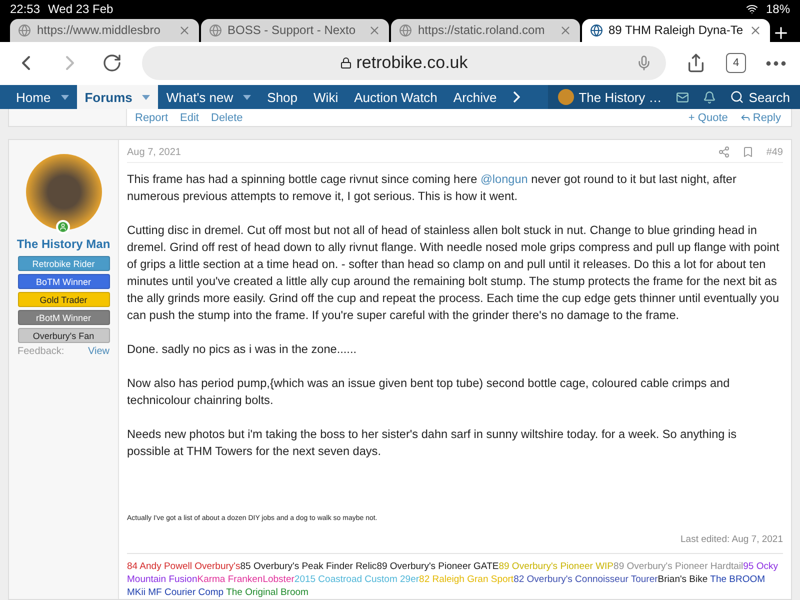 This screenshot has height=600, width=800. I want to click on mail-icon, so click(682, 97).